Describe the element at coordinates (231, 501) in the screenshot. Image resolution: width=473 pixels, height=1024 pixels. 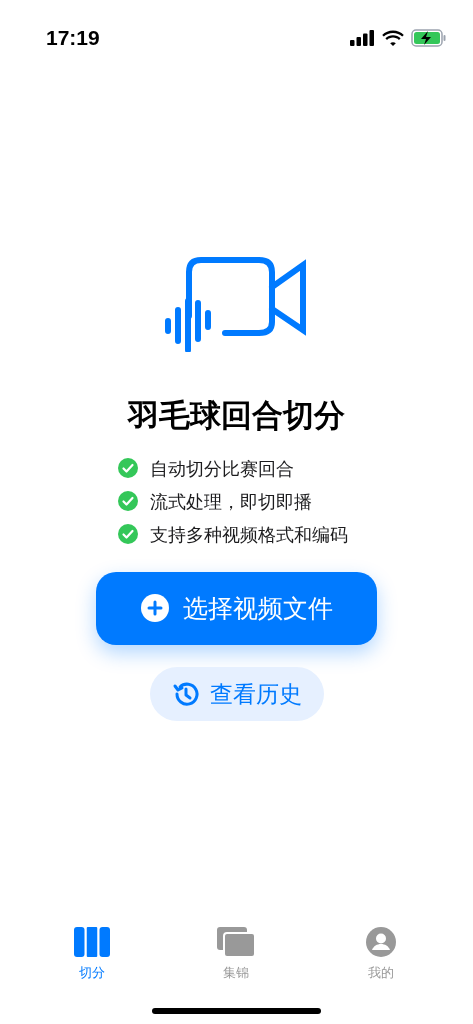
I see `feature-text: 流式处理，即切即播` at that location.